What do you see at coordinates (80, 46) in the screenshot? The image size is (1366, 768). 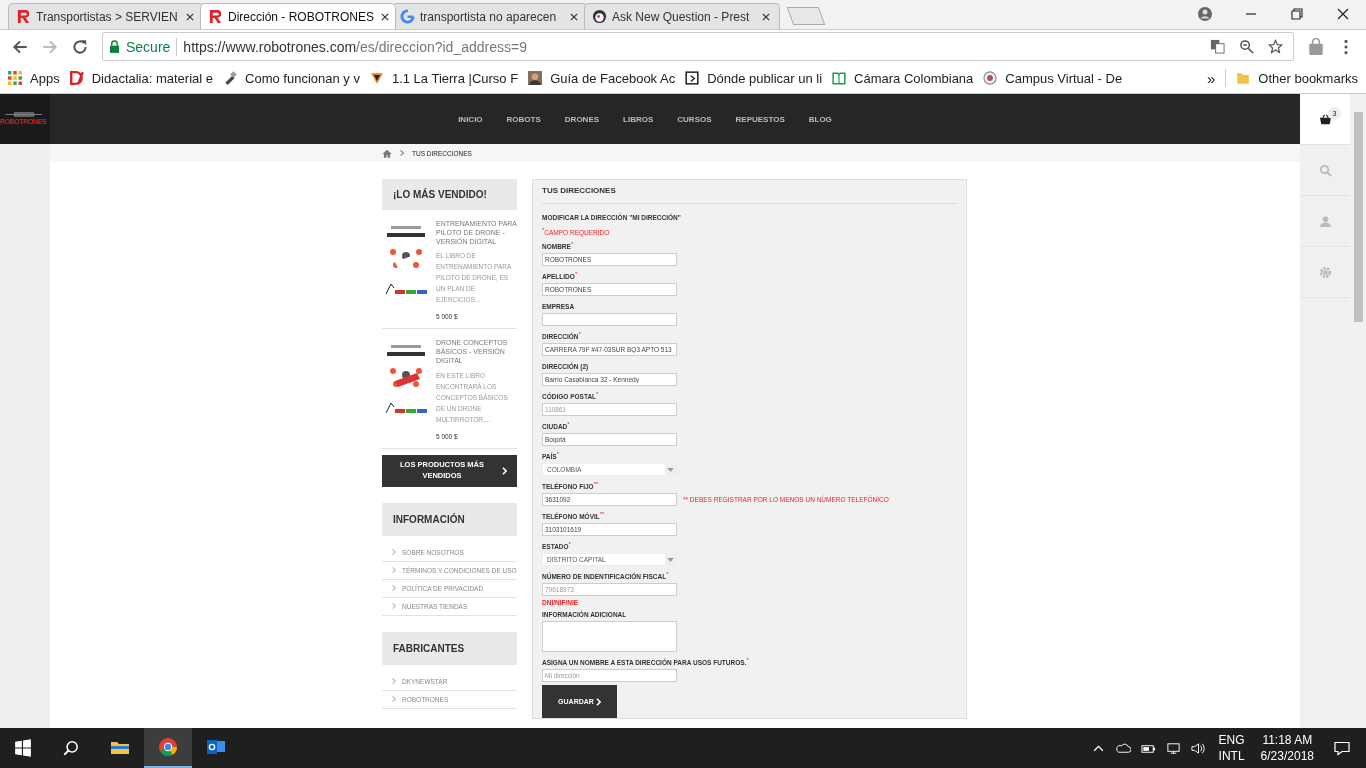 I see `reload-icon` at bounding box center [80, 46].